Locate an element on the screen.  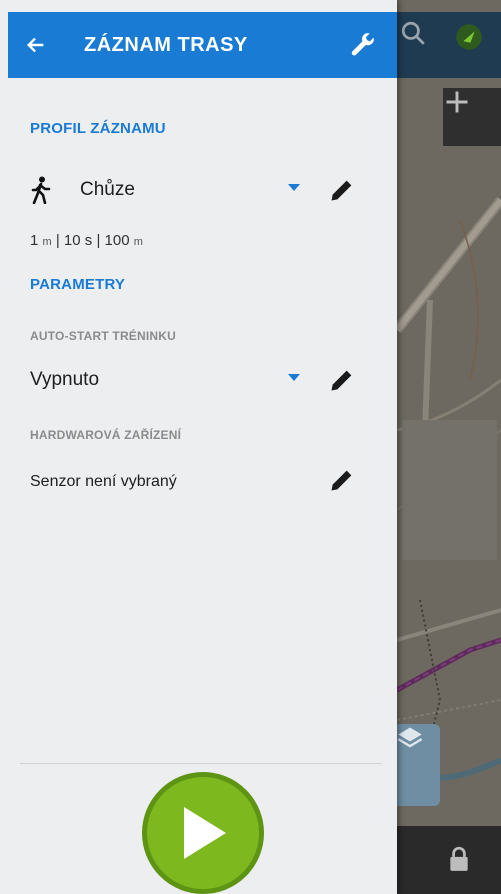
app-bar: ZÁZNAM TRASY is located at coordinates (202, 45).